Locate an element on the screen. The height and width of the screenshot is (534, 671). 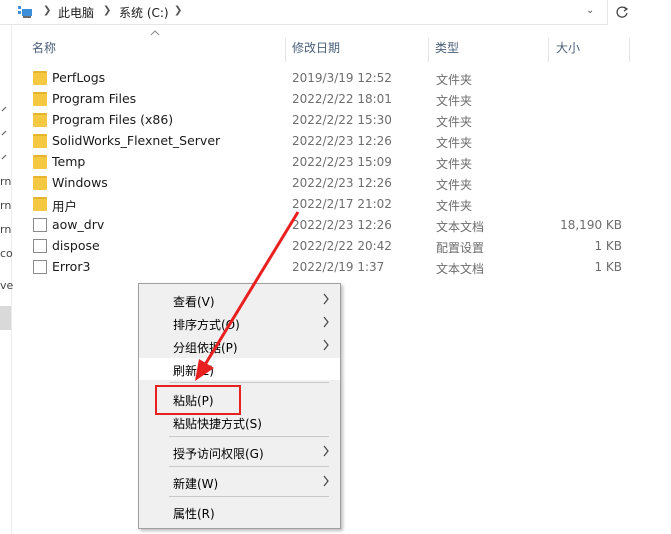
menu-item-give-access: 授予访问权限(G) is located at coordinates (239, 452).